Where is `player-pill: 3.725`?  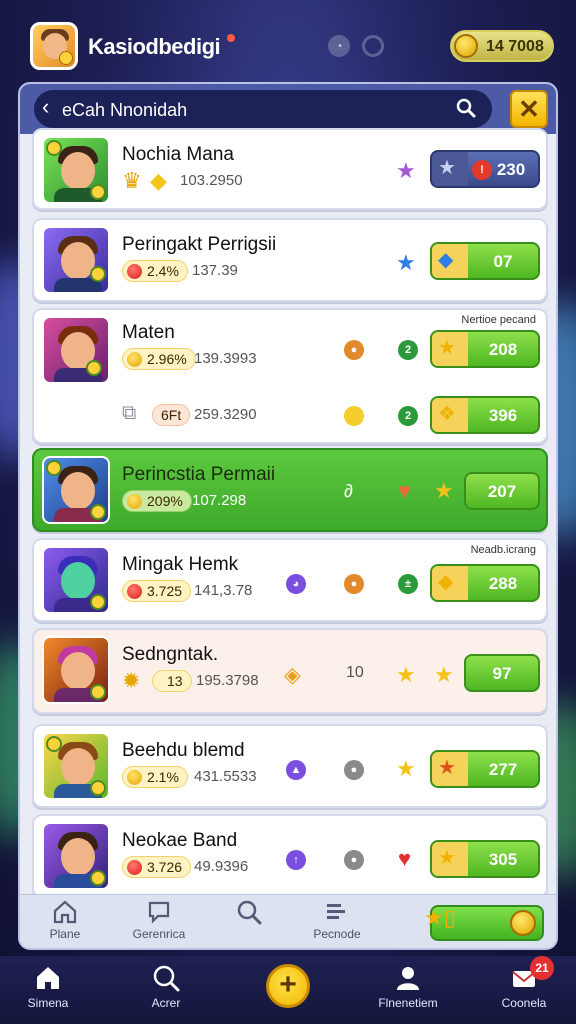
player-pill: 3.725 is located at coordinates (157, 591).